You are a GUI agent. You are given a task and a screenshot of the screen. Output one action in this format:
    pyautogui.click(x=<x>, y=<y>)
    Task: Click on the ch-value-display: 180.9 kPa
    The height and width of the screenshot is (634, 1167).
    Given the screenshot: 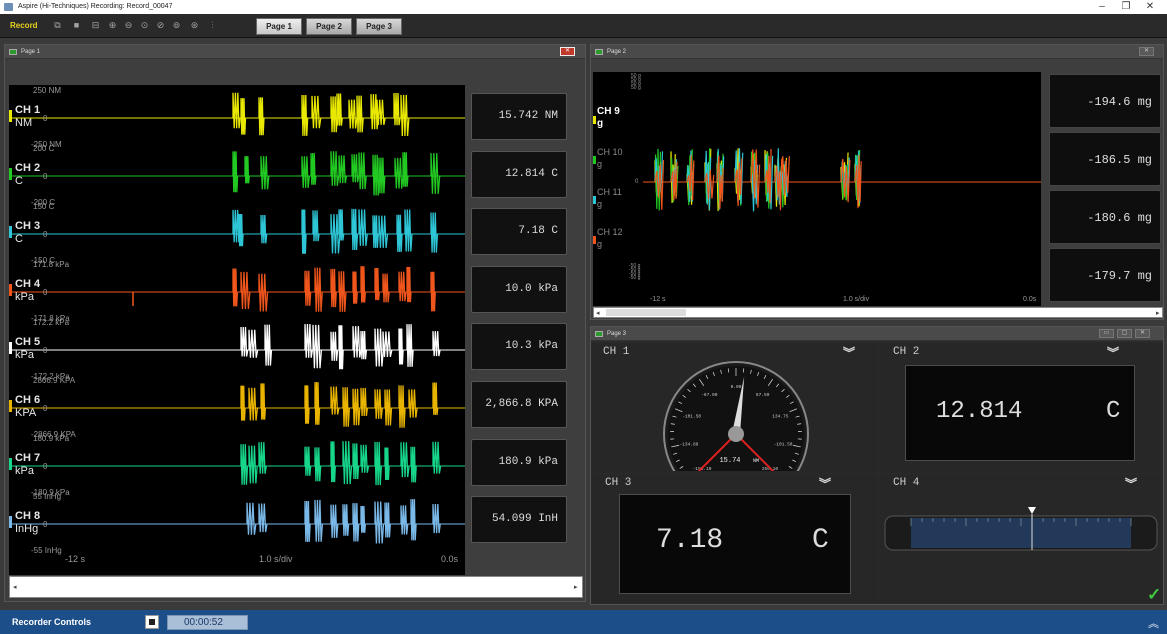 What is the action you would take?
    pyautogui.click(x=519, y=462)
    